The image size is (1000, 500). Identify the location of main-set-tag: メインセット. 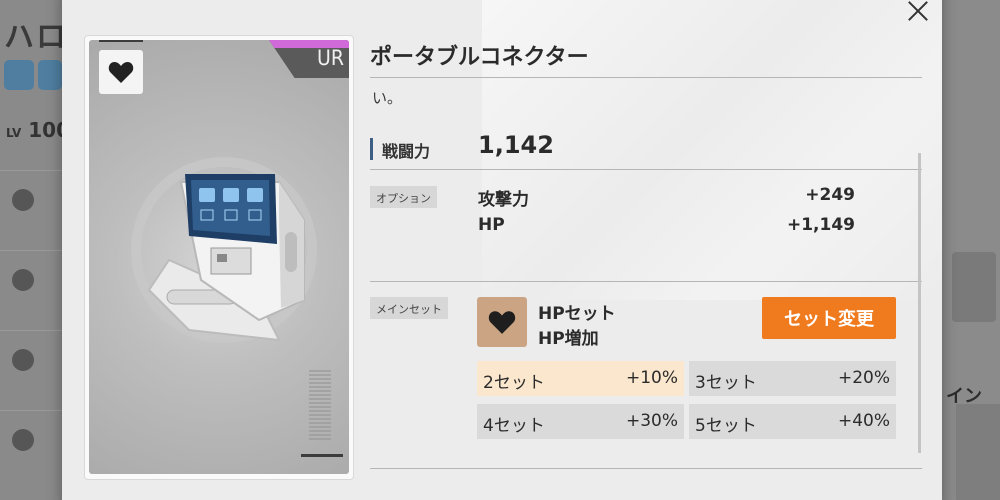
(409, 308).